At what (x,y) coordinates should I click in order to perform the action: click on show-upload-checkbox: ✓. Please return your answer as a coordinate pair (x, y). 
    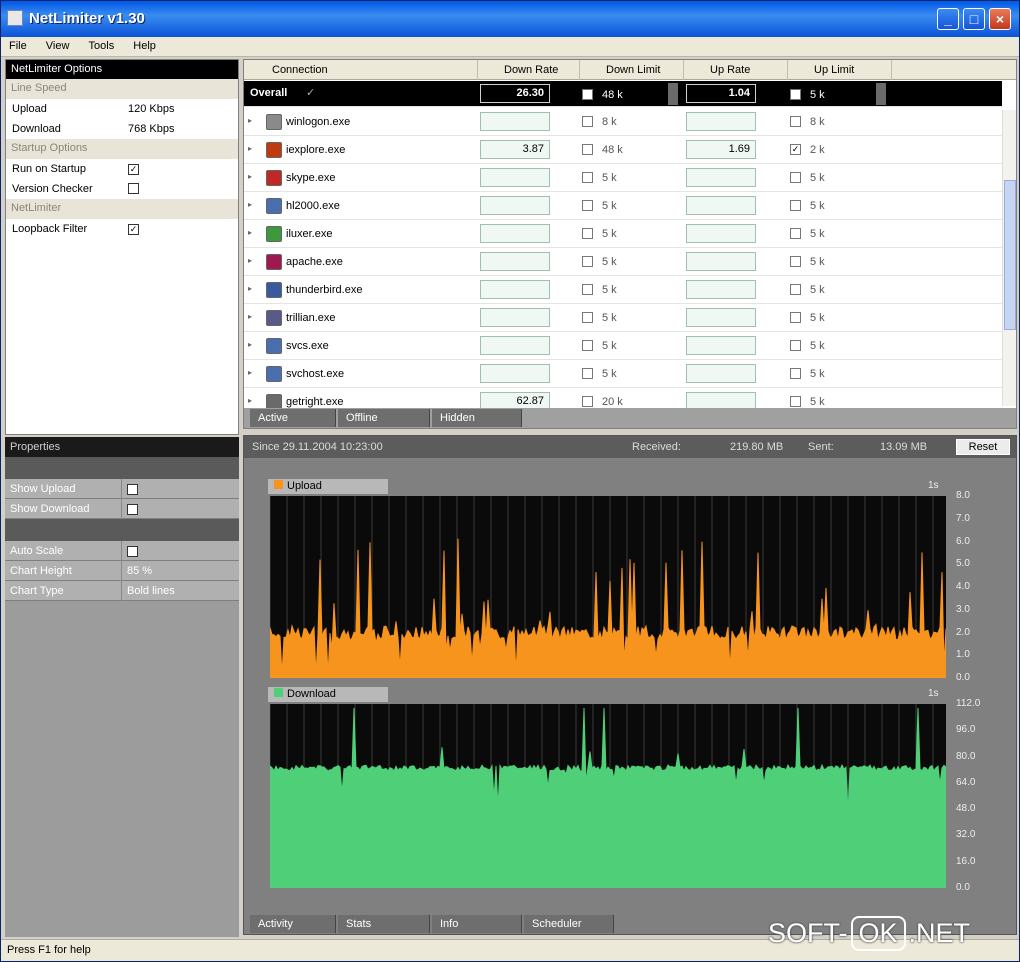
    Looking at the image, I should click on (132, 489).